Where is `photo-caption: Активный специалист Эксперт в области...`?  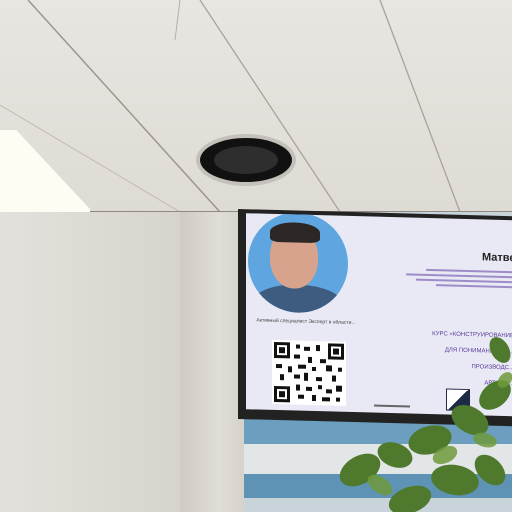 photo-caption: Активный специалист Эксперт в области... is located at coordinates (306, 322).